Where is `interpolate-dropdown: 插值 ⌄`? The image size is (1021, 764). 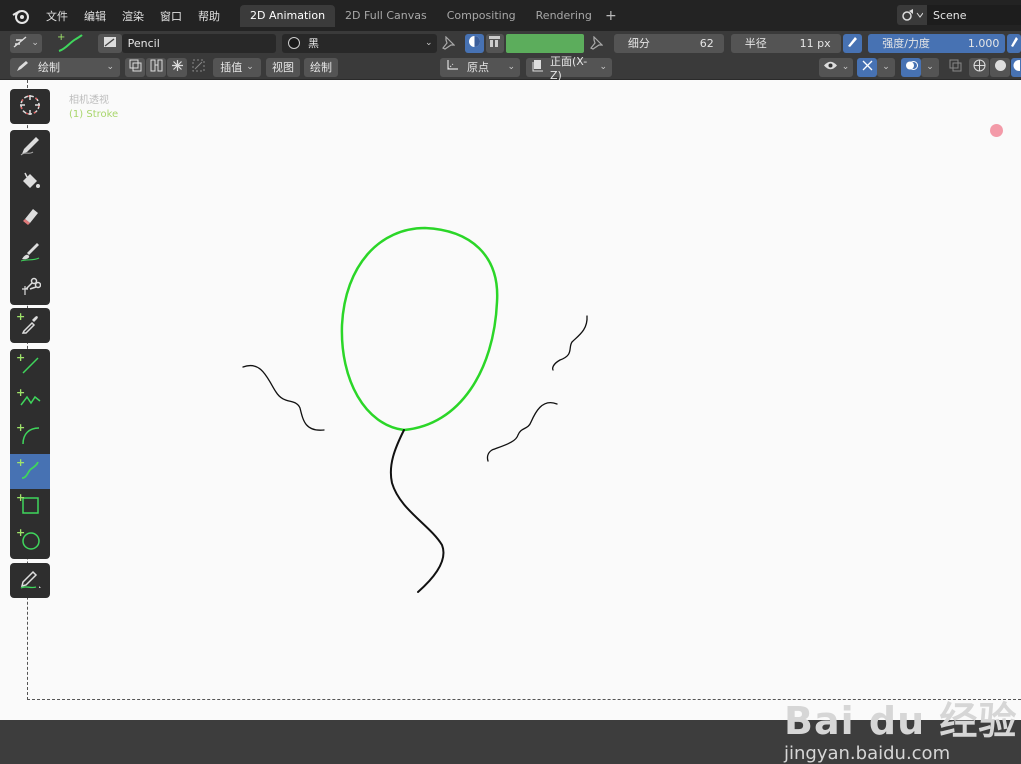 interpolate-dropdown: 插值 ⌄ is located at coordinates (237, 67).